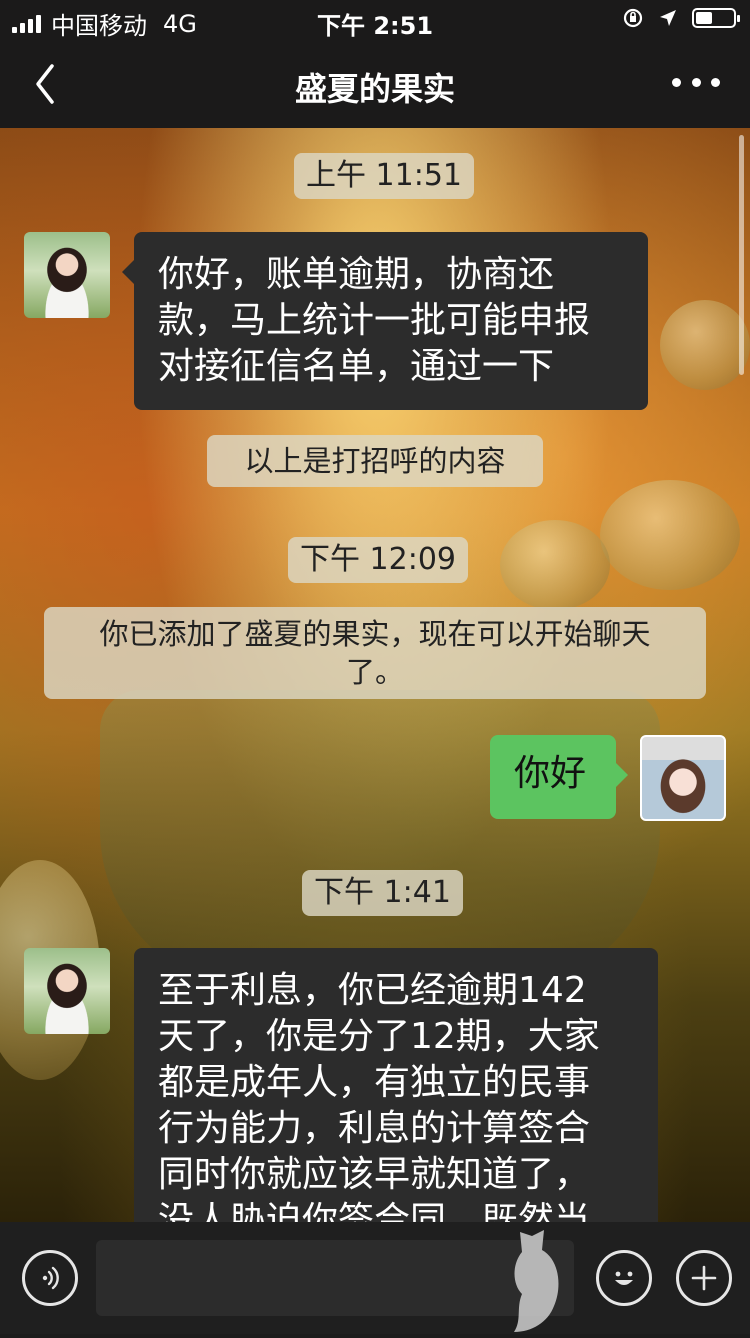 This screenshot has height=1338, width=750. What do you see at coordinates (536, 1281) in the screenshot?
I see `wallpaper-cat-silhouette` at bounding box center [536, 1281].